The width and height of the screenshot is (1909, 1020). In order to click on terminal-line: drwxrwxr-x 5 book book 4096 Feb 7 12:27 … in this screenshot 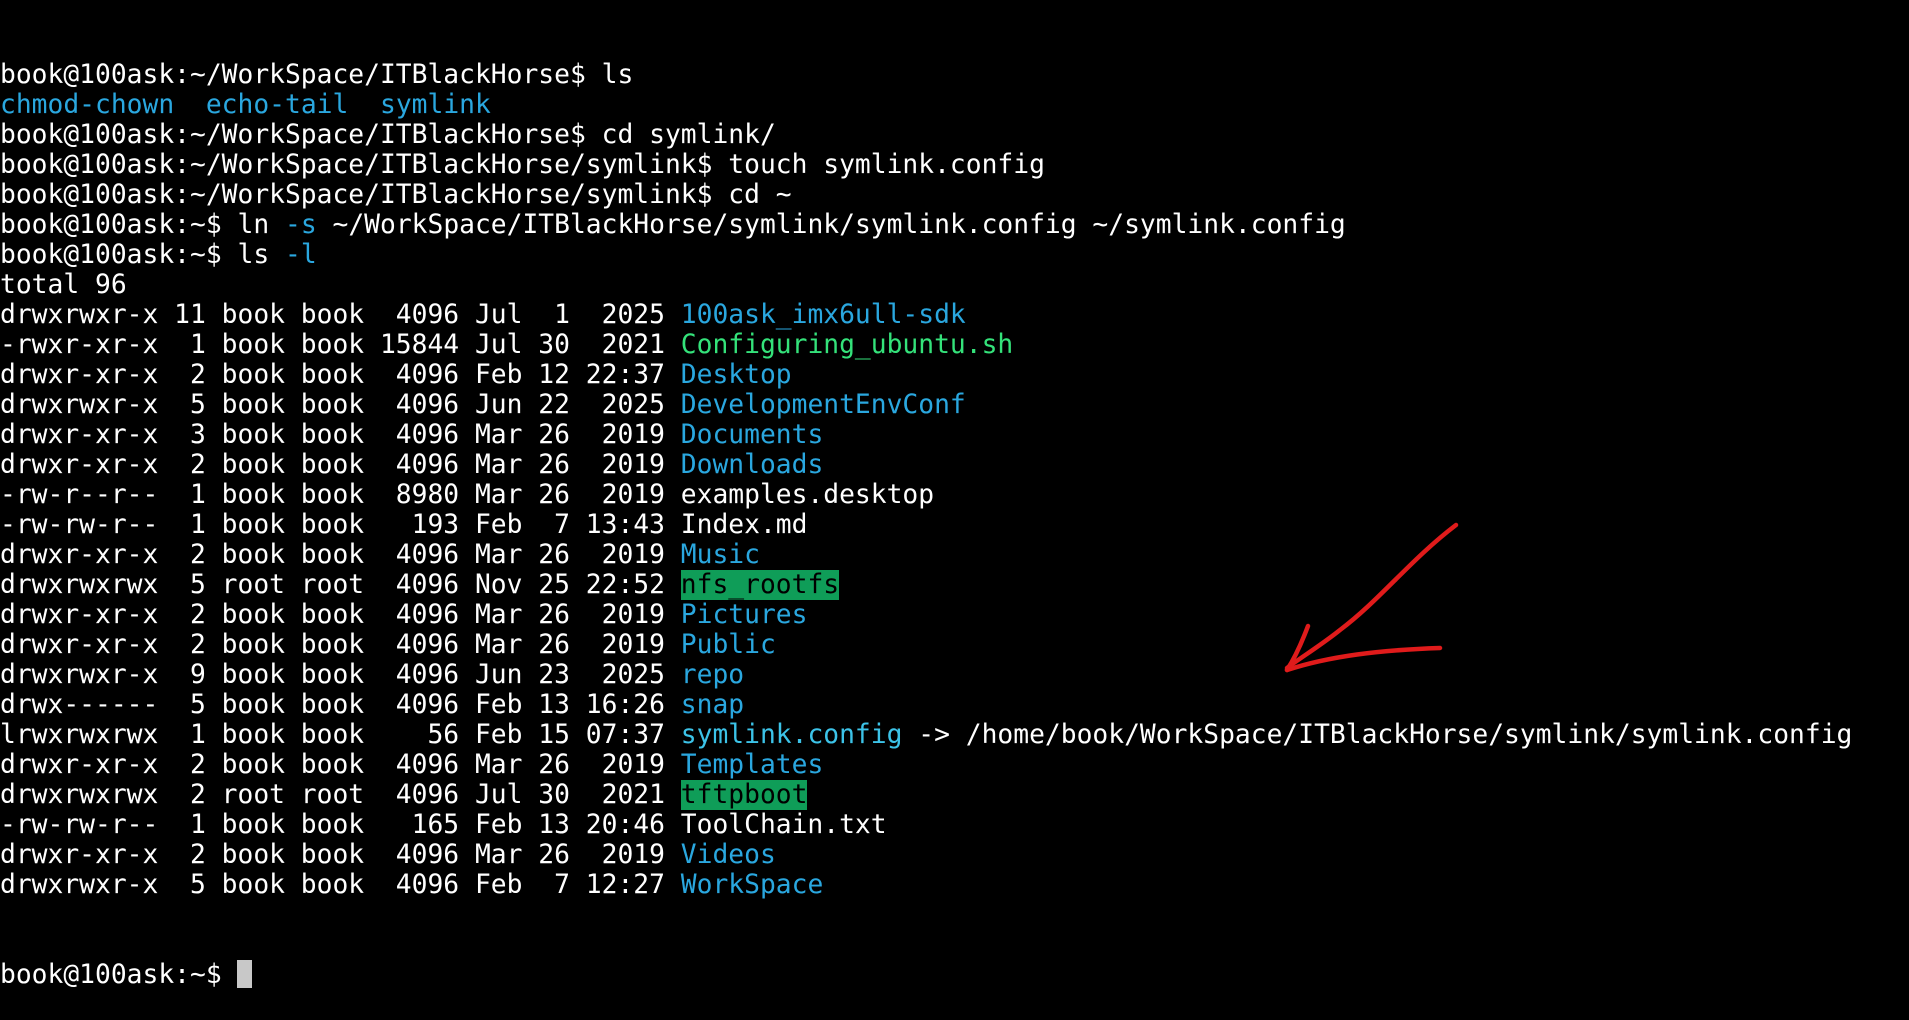, I will do `click(954, 885)`.